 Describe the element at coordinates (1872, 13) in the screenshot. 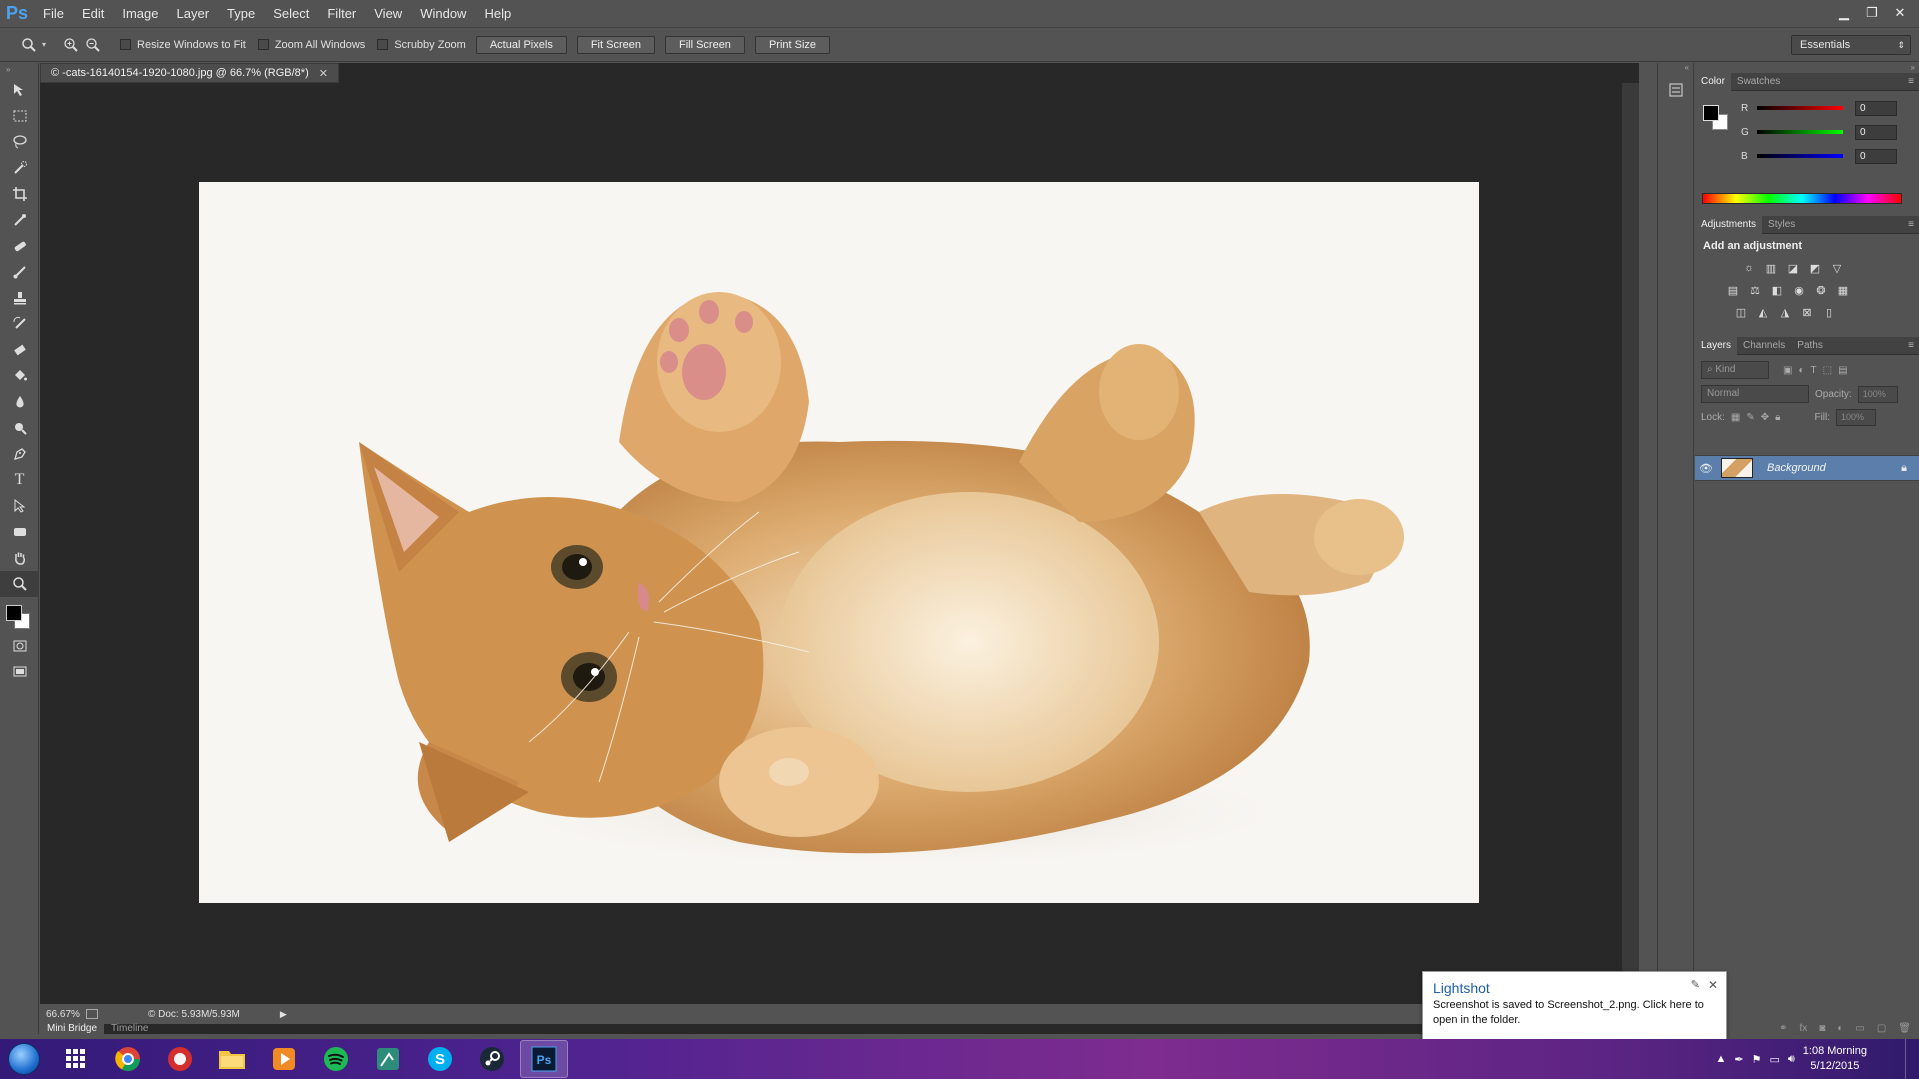

I see `restore-icon: ❐` at that location.